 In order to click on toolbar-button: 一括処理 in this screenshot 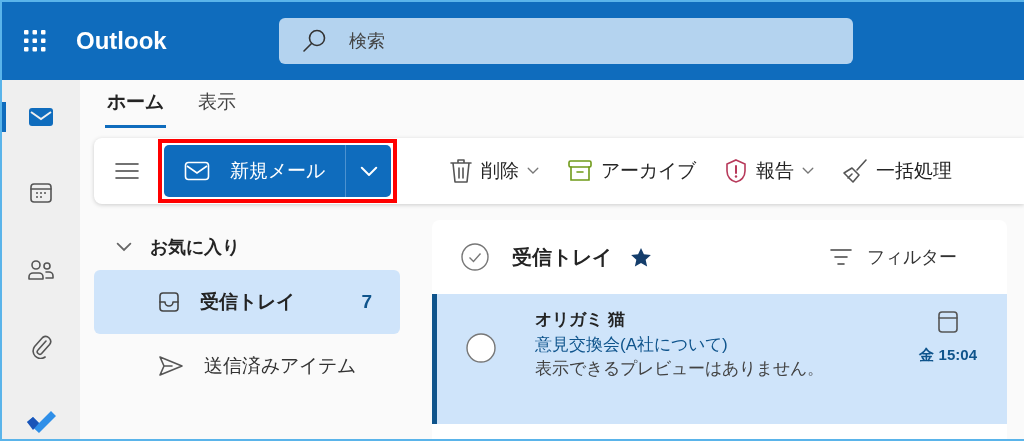, I will do `click(897, 171)`.